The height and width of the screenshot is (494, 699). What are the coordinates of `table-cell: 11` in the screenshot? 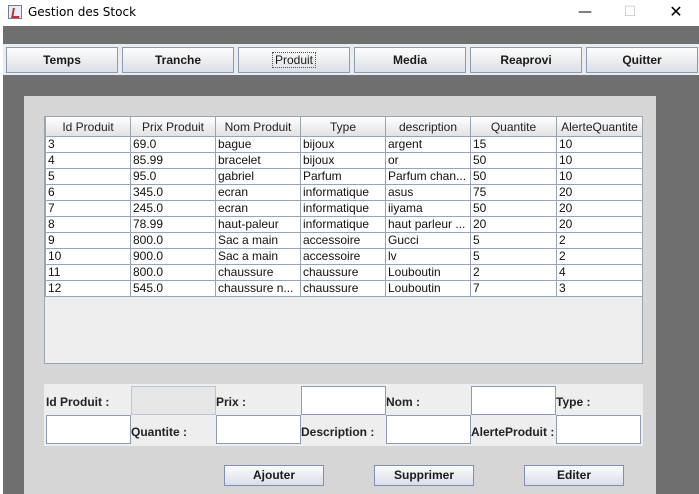 It's located at (88, 272).